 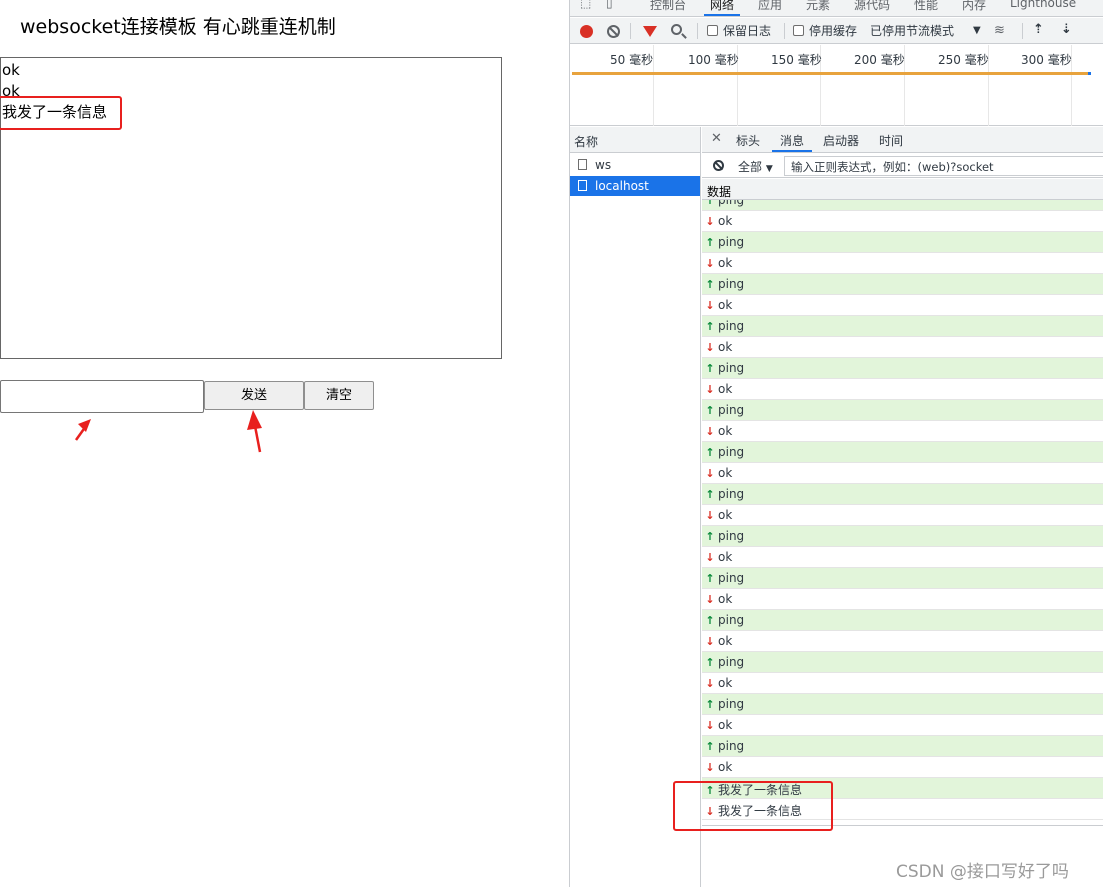 What do you see at coordinates (977, 31) in the screenshot?
I see `chevron-down-icon: ▼` at bounding box center [977, 31].